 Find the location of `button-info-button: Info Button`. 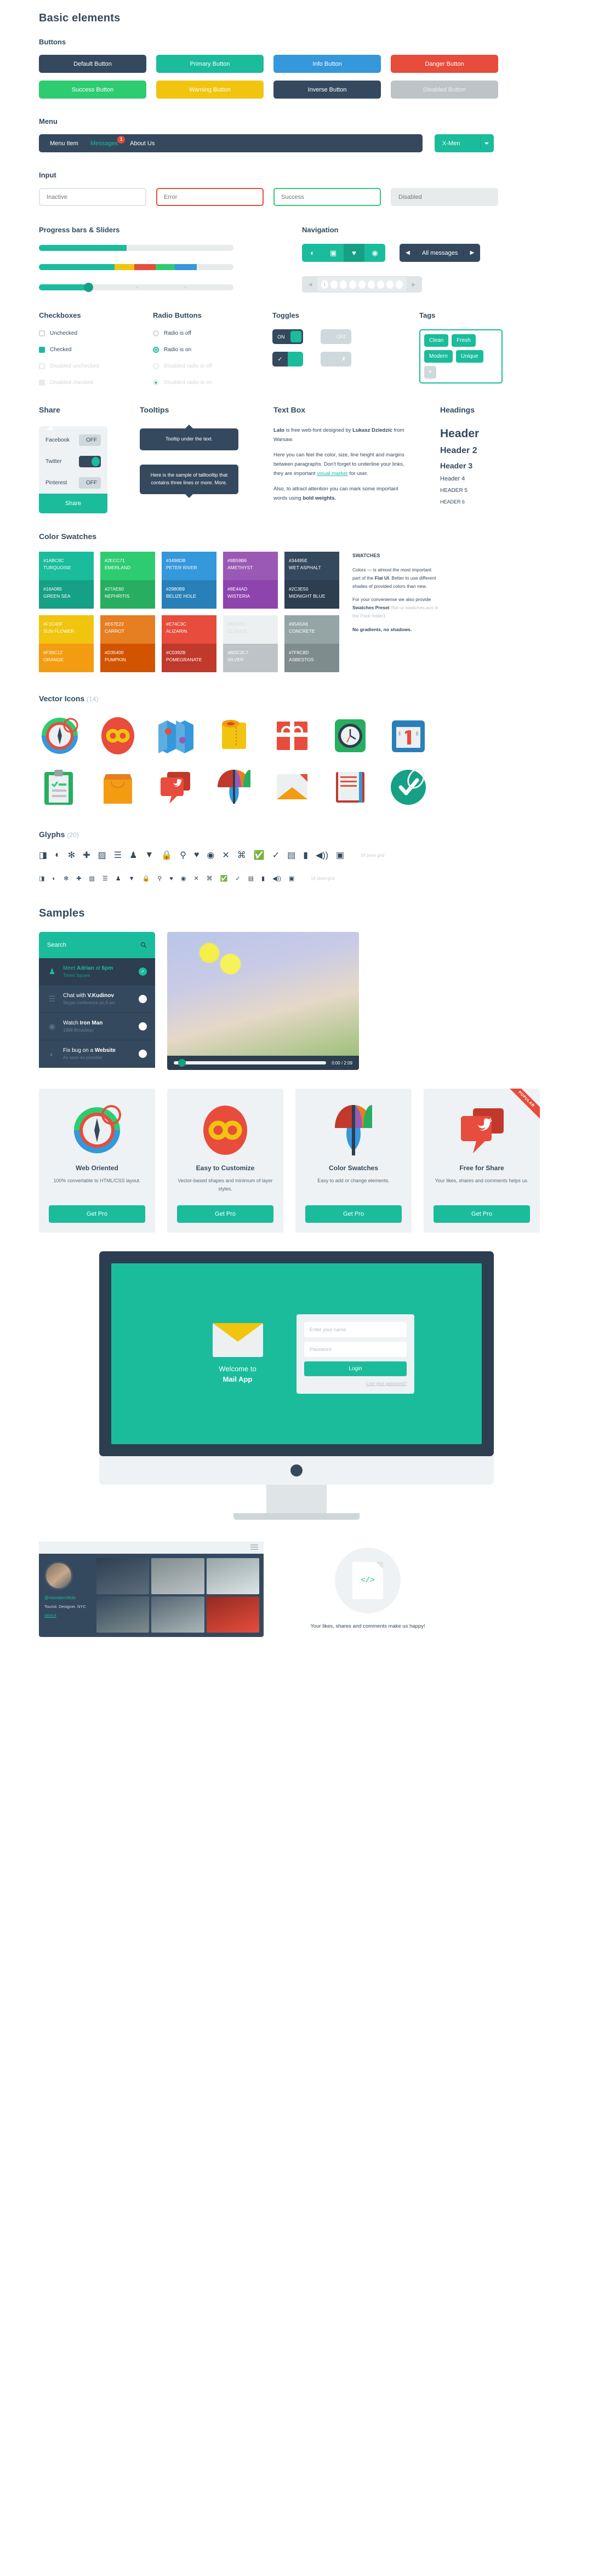

button-info-button: Info Button is located at coordinates (327, 64).